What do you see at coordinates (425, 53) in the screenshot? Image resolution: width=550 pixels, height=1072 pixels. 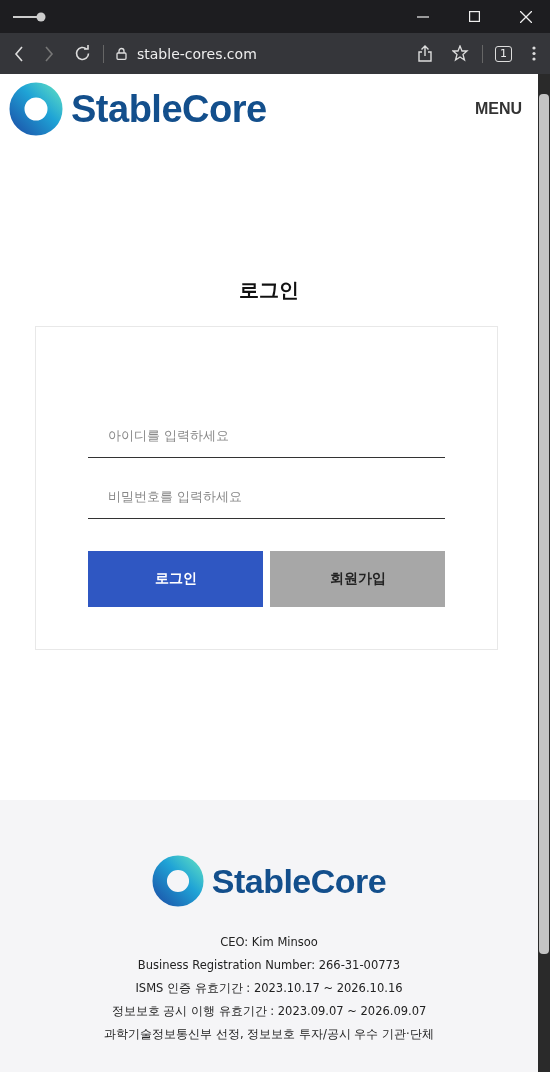 I see `share-icon` at bounding box center [425, 53].